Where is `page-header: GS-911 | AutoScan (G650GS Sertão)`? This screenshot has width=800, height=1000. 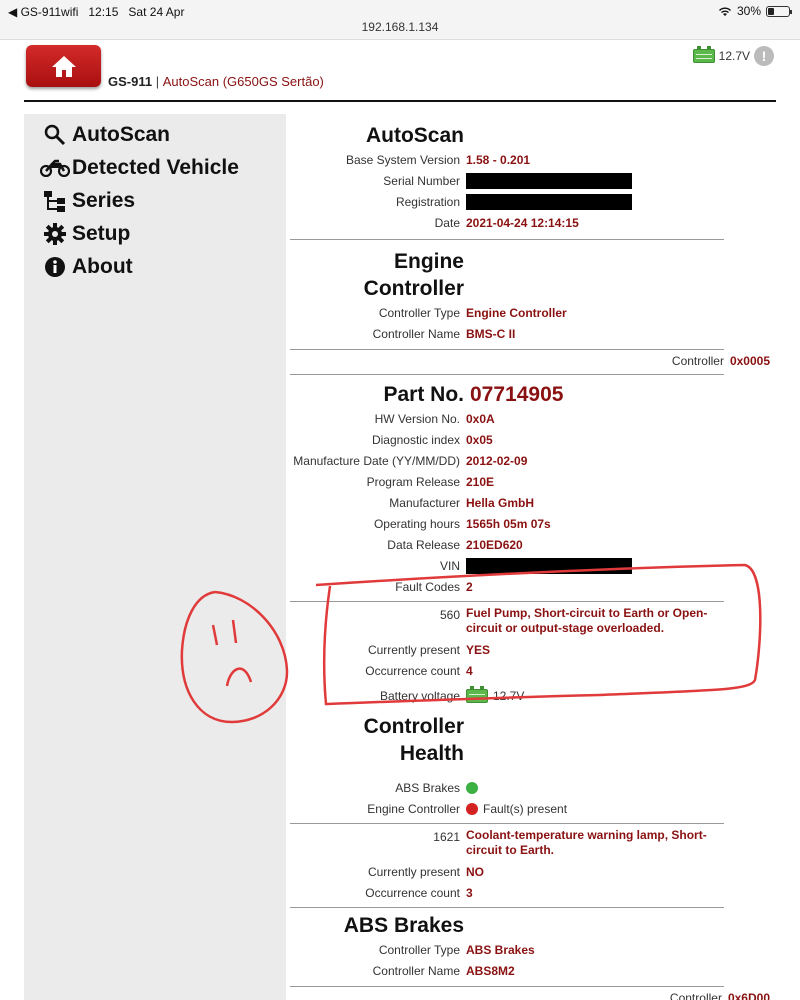 page-header: GS-911 | AutoScan (G650GS Sertão) is located at coordinates (216, 81).